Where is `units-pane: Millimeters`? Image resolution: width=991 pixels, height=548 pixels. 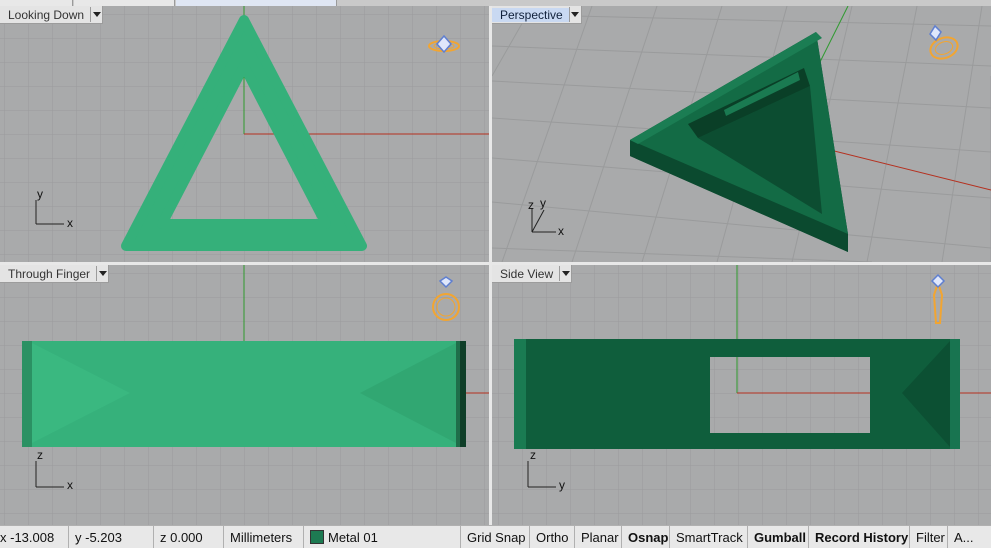
units-pane: Millimeters is located at coordinates (264, 537).